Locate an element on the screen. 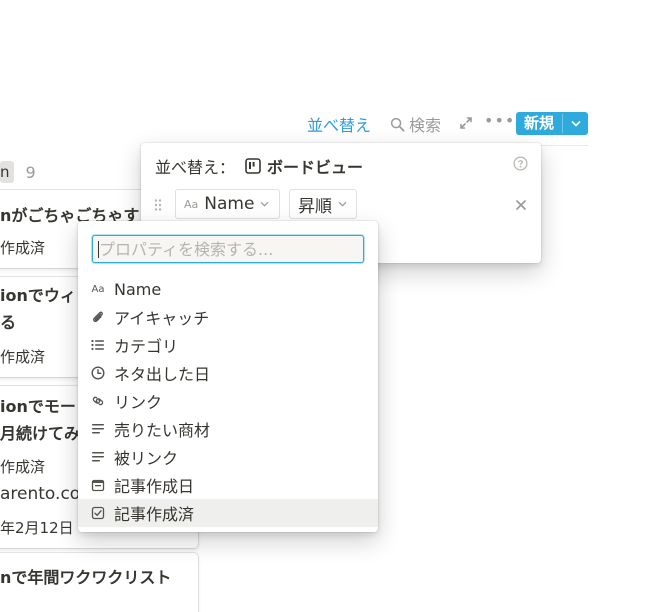  sort-property-value: Name is located at coordinates (229, 204).